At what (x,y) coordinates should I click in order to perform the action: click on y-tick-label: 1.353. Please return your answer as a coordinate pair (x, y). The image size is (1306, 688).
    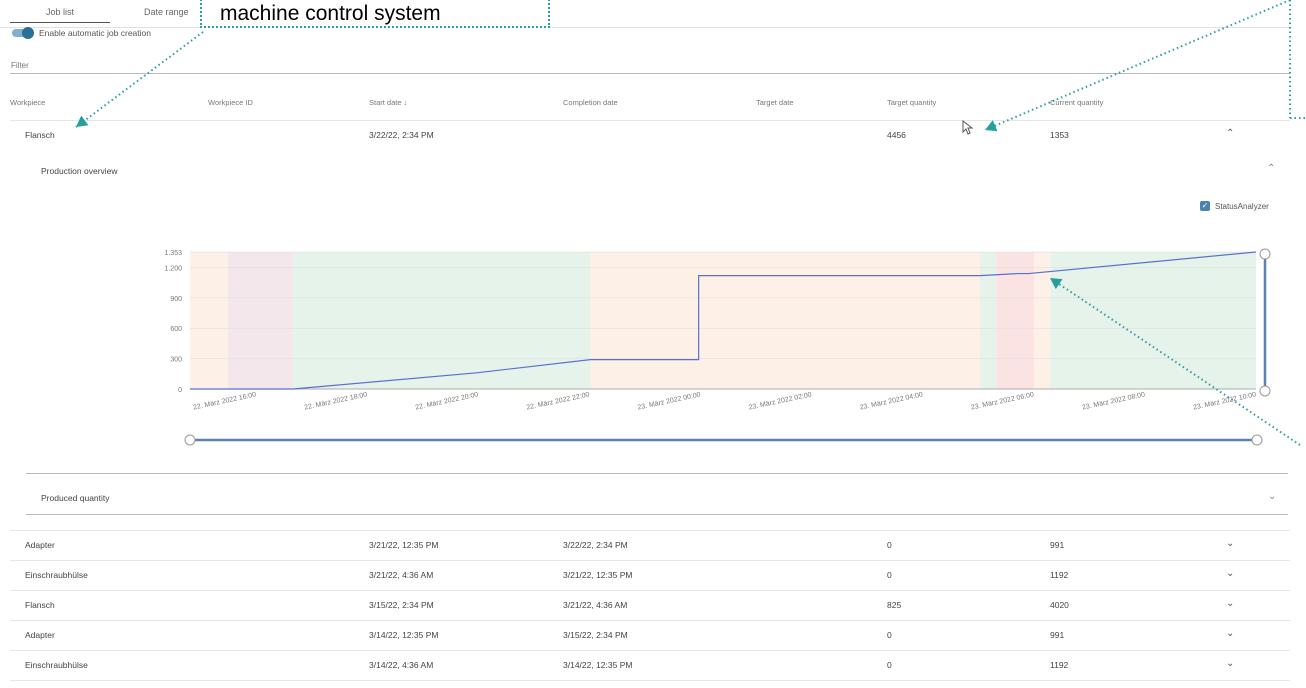
    Looking at the image, I should click on (173, 253).